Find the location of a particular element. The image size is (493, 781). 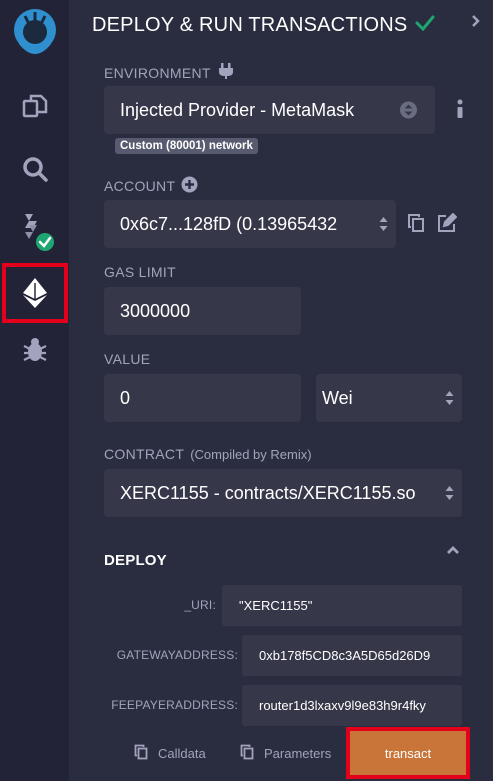

remix-logo-icon is located at coordinates (35, 34).